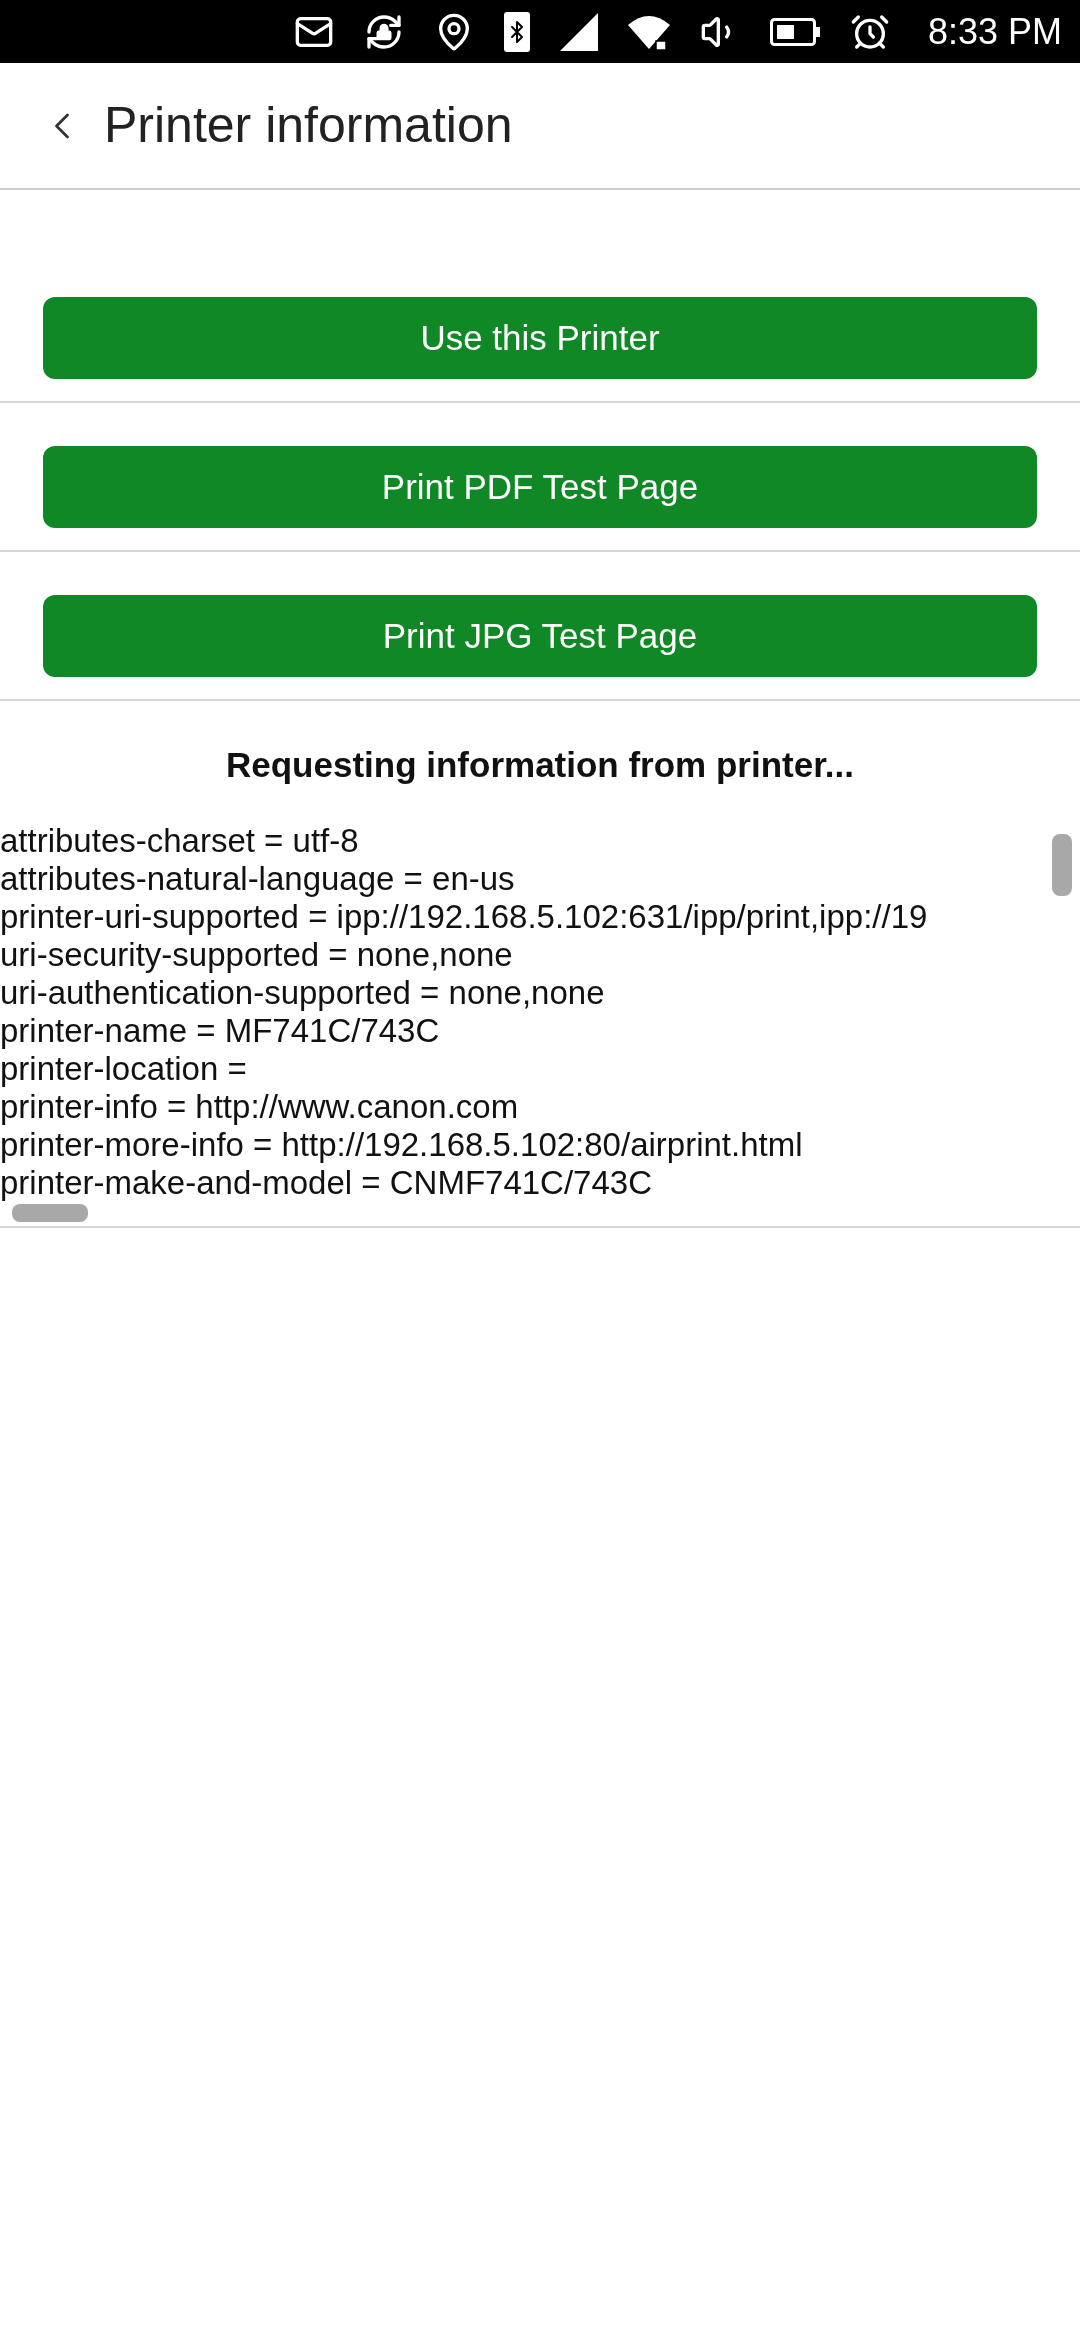 The image size is (1080, 2340). I want to click on info-line: printer-uri-supported = ipp://192.168.5.102:631/ipp/print,ipp://19, so click(464, 916).